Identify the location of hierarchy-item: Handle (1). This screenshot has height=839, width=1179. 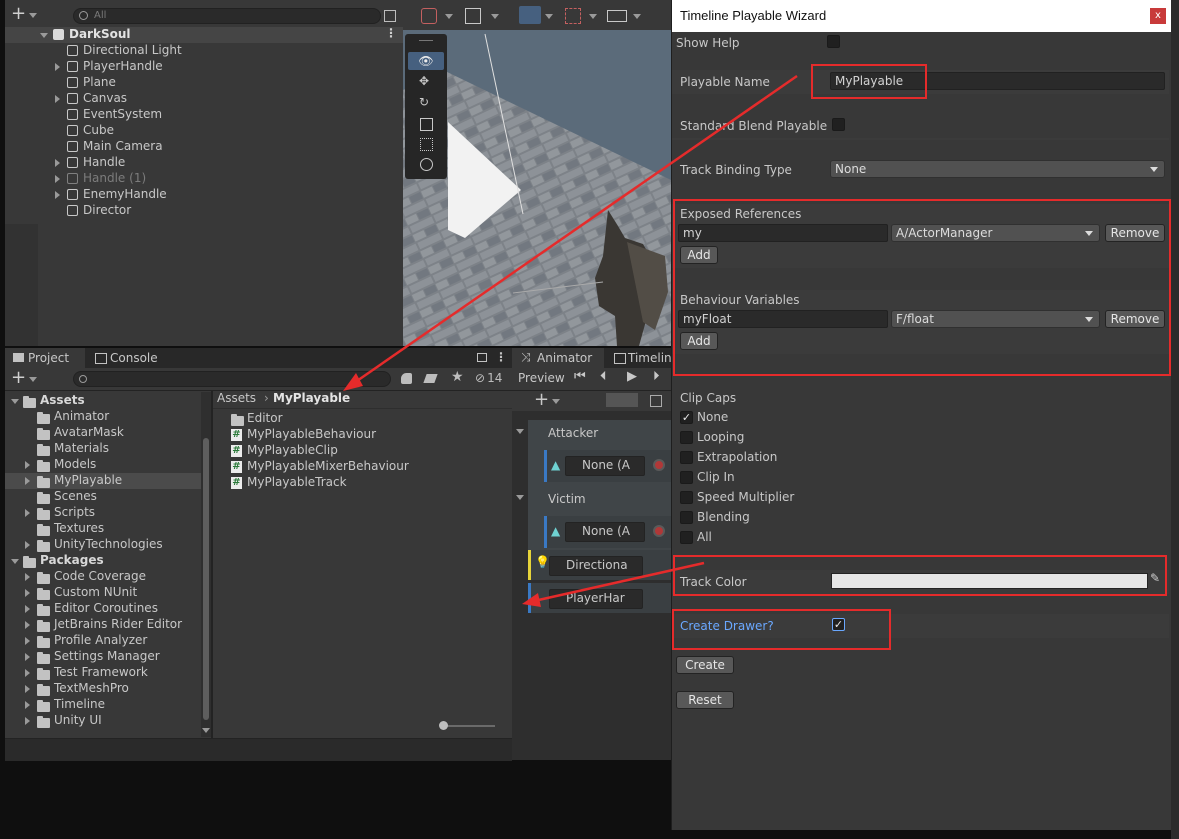
(204, 179).